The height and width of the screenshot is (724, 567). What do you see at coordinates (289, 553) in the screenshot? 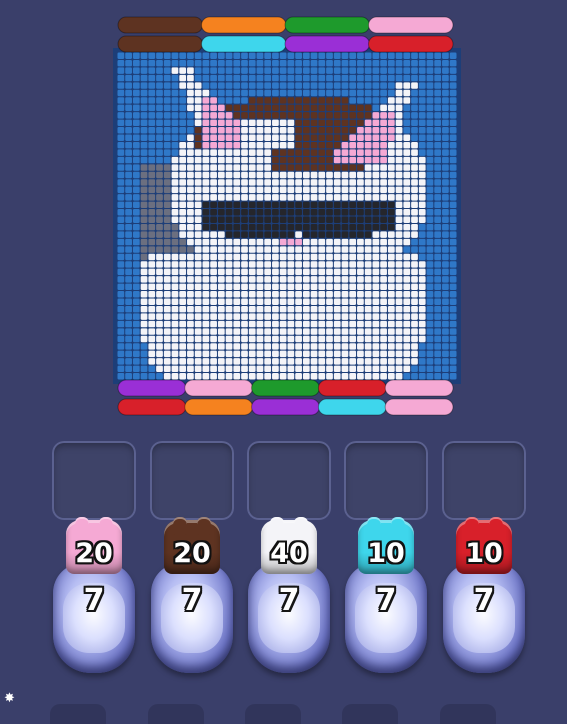
I see `thread-count: 40` at bounding box center [289, 553].